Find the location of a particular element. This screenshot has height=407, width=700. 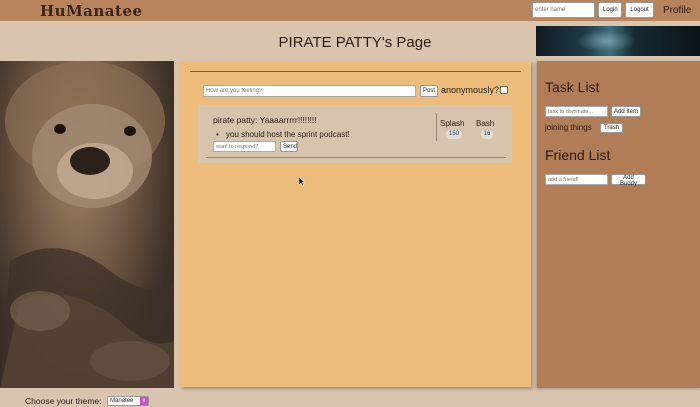

respond-input is located at coordinates (244, 146).